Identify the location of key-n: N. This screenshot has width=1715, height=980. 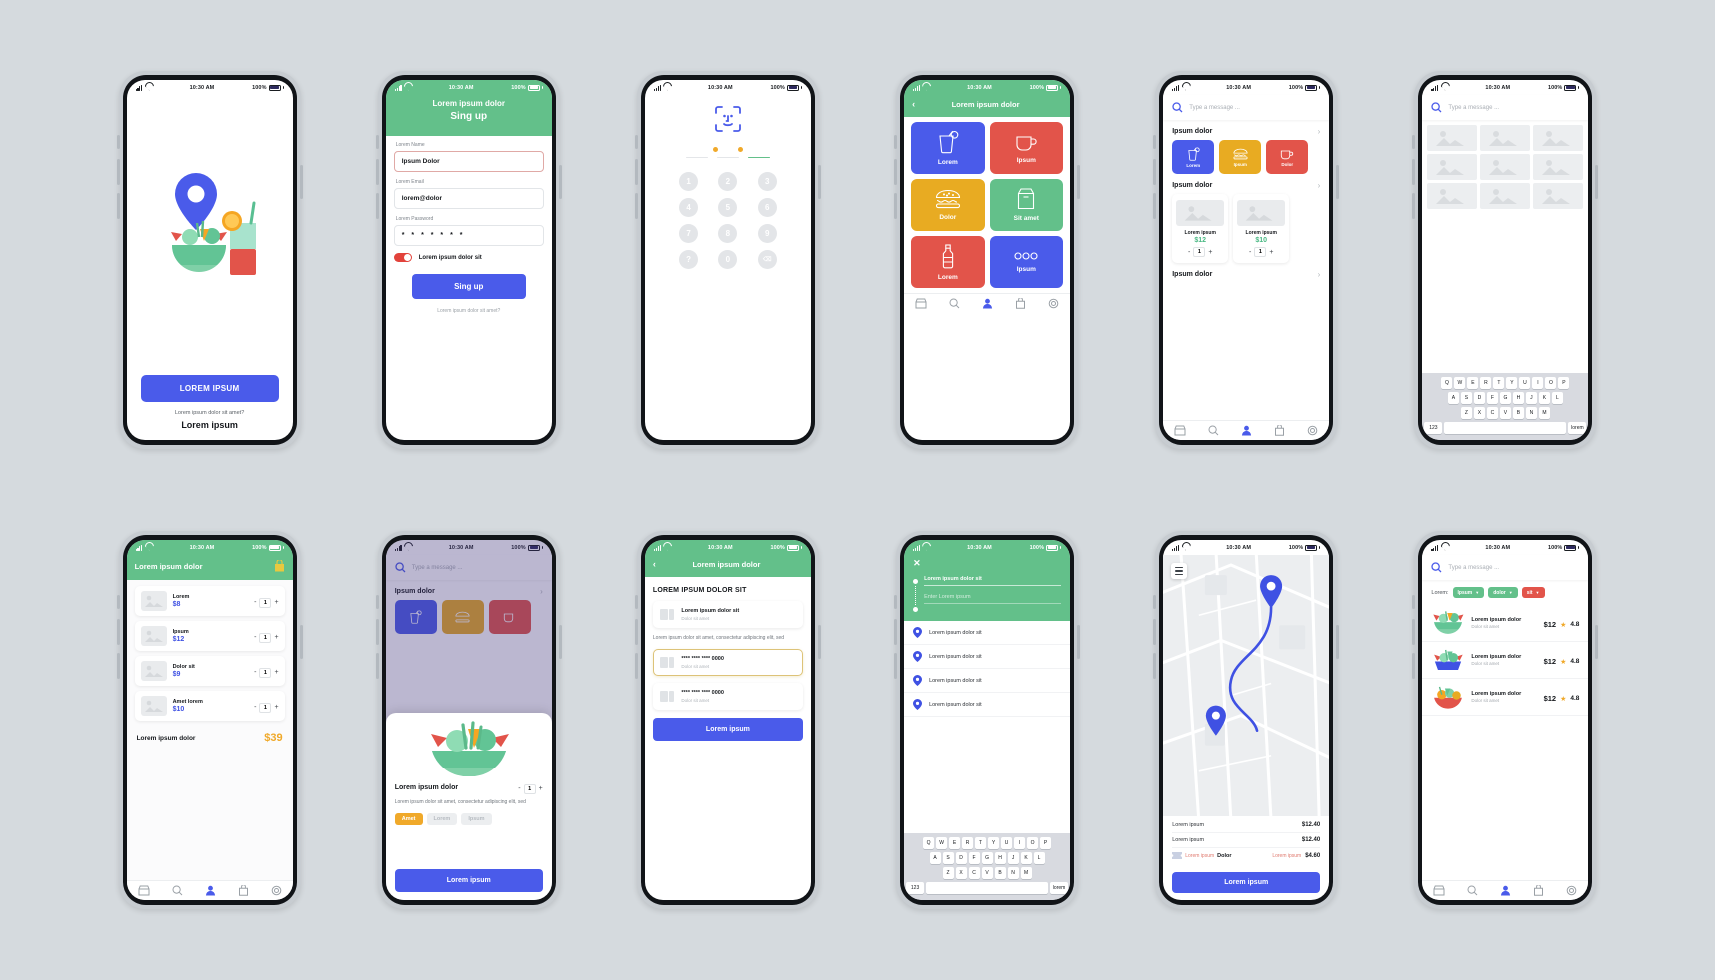
(1013, 873).